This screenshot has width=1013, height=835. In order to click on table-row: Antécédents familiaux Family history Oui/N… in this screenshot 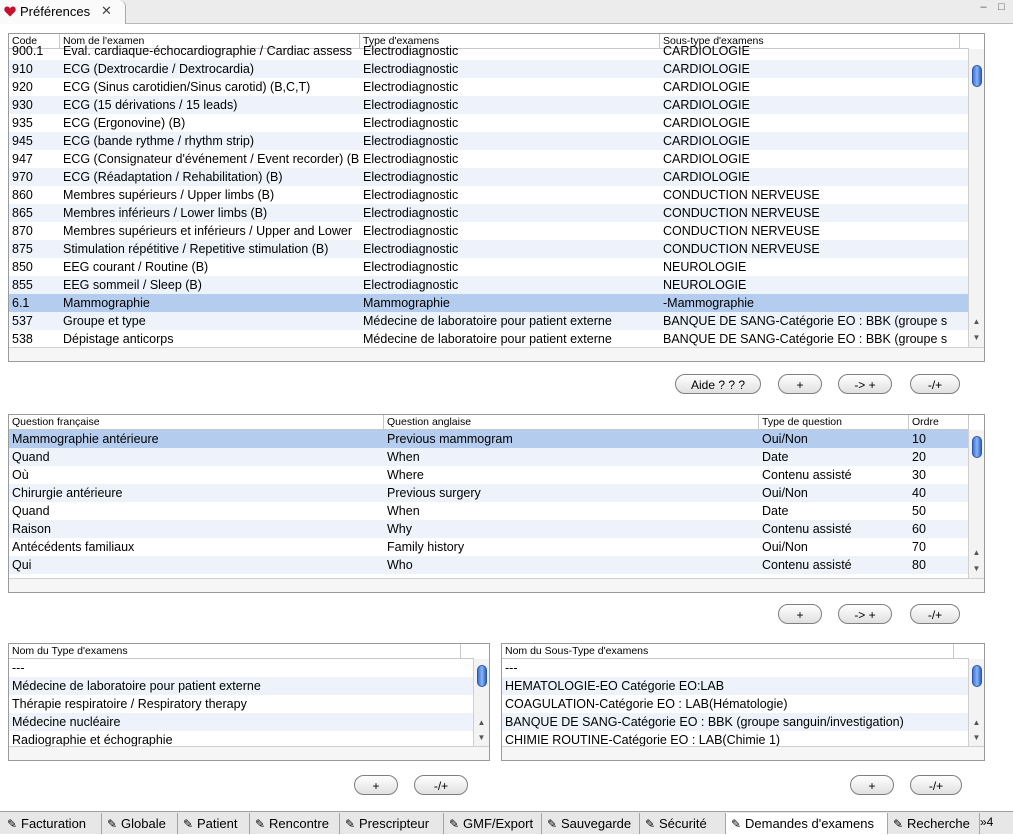, I will do `click(489, 547)`.